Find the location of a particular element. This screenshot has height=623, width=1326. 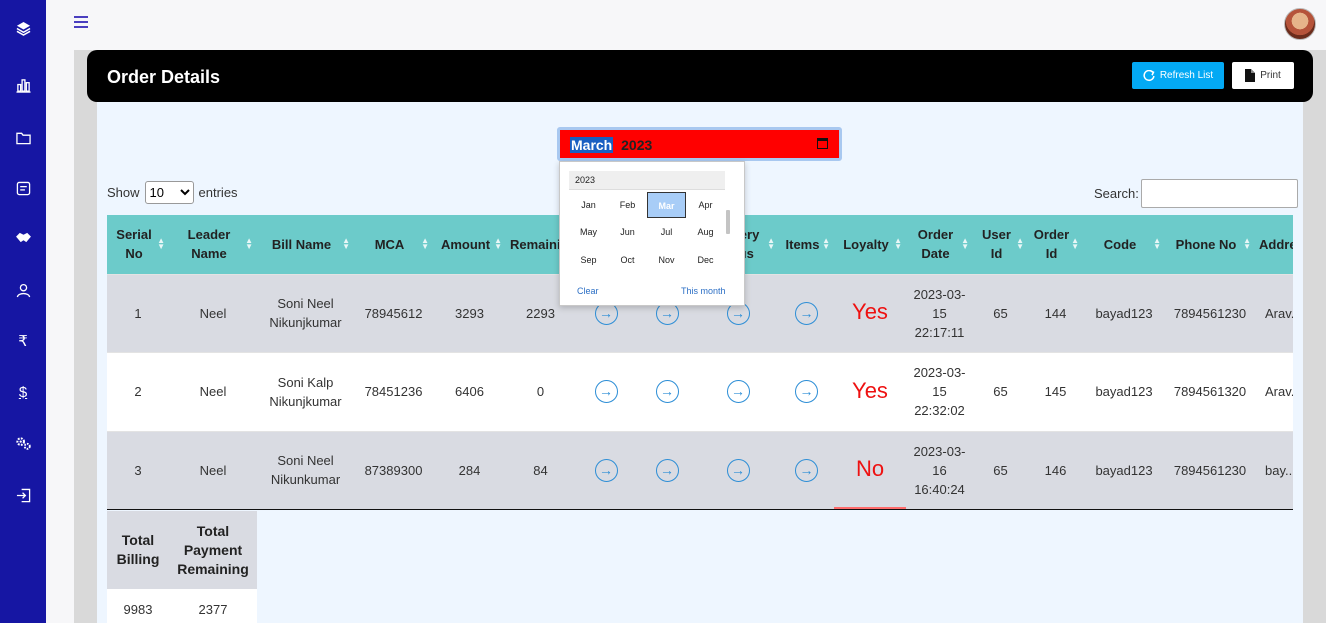

user-icon is located at coordinates (23, 290).